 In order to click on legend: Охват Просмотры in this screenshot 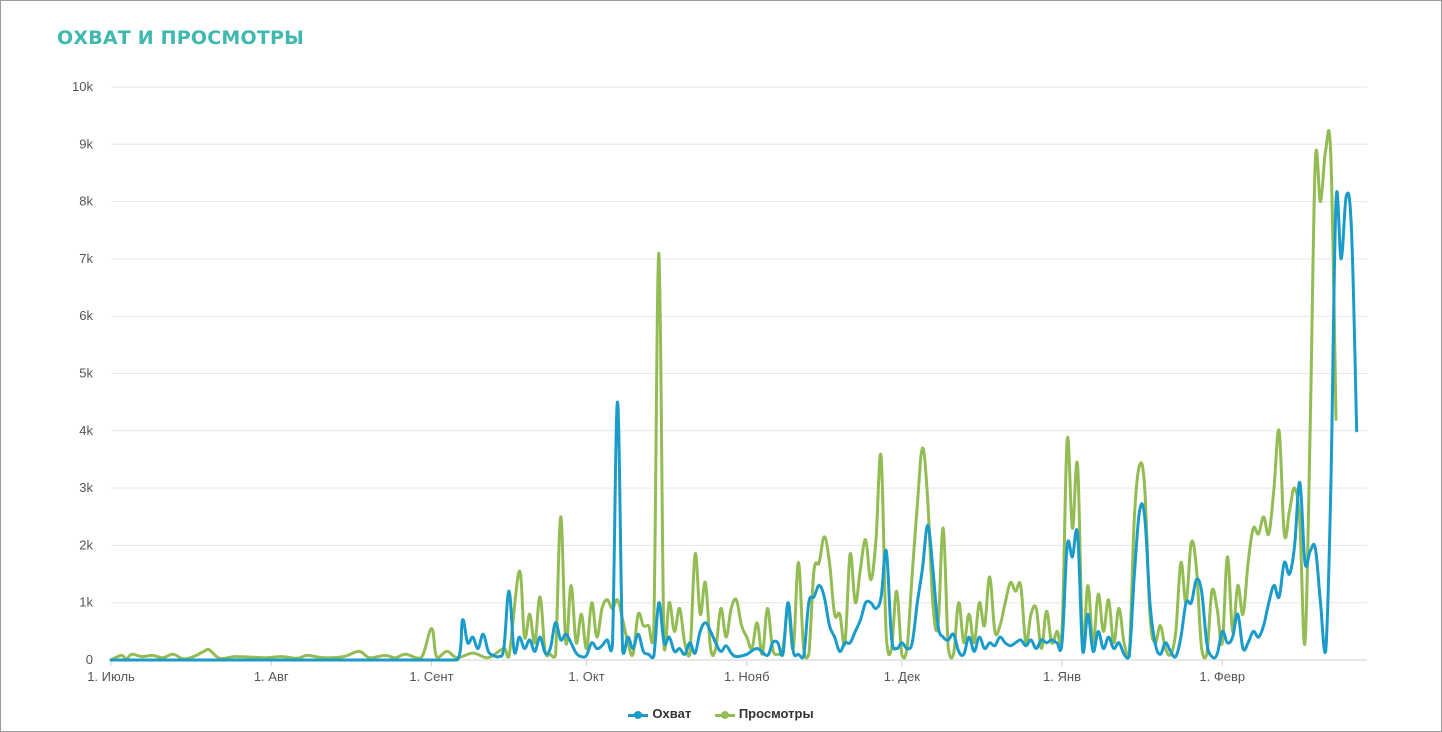, I will do `click(721, 713)`.